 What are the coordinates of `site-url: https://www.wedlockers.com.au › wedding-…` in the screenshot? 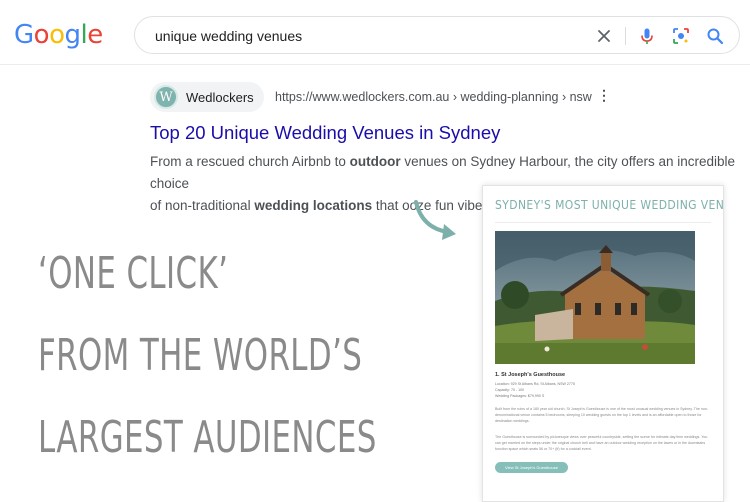 It's located at (433, 97).